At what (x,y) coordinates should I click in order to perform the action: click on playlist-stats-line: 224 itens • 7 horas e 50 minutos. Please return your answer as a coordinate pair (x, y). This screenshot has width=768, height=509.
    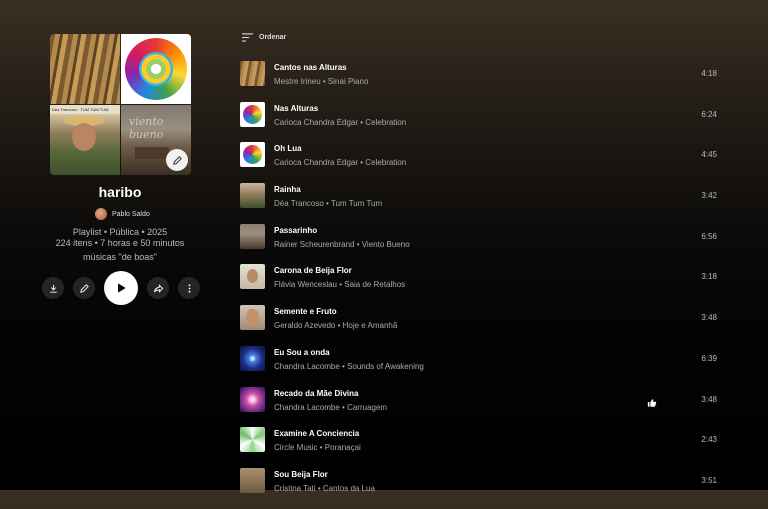
    Looking at the image, I should click on (120, 243).